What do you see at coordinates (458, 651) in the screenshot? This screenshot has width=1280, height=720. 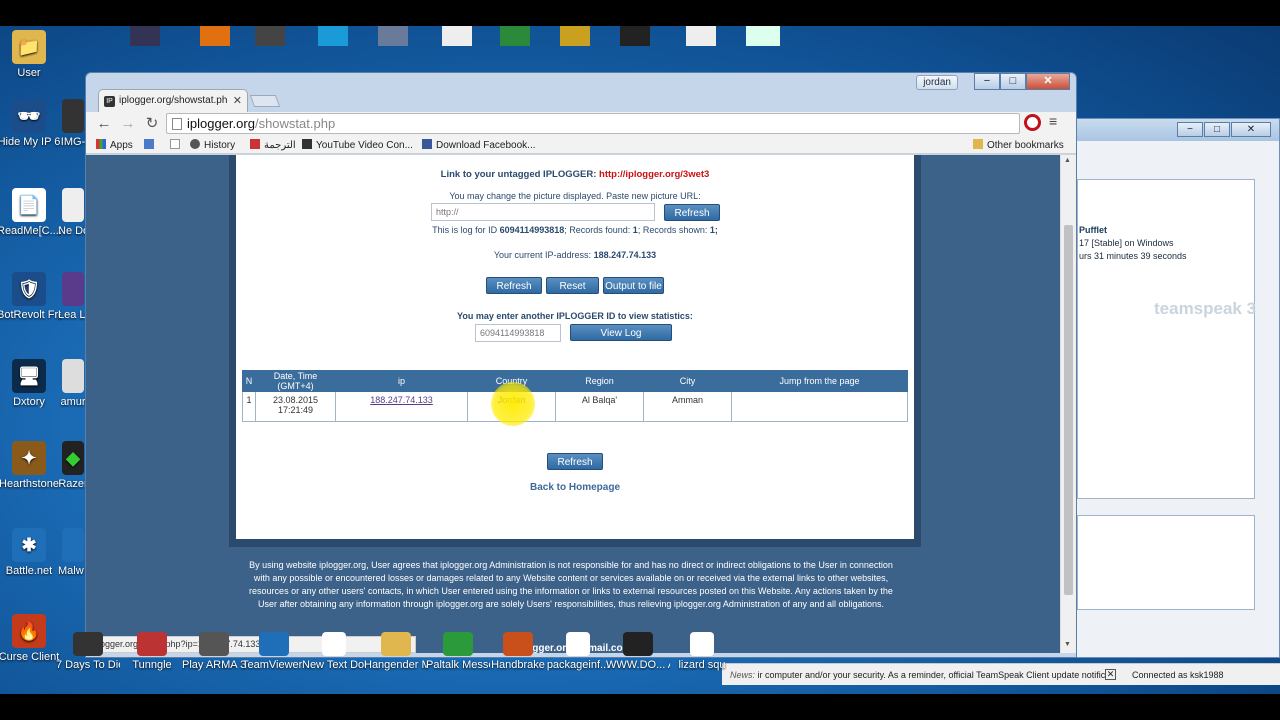 I see `desktop-icon: Paltalk Messenger` at bounding box center [458, 651].